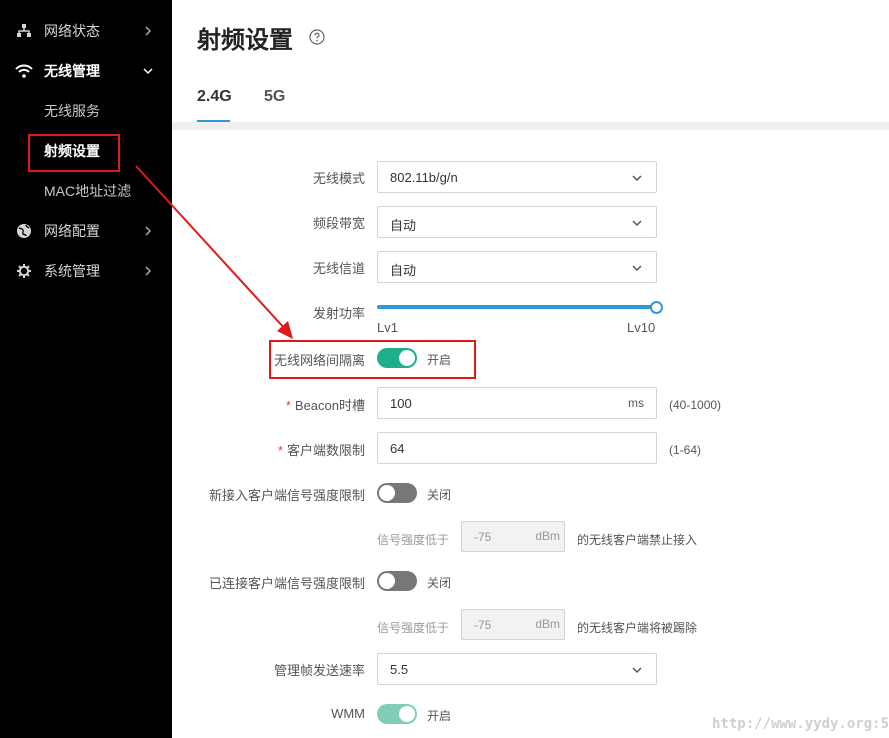 This screenshot has width=889, height=738. What do you see at coordinates (397, 714) in the screenshot?
I see `wmm-toggle` at bounding box center [397, 714].